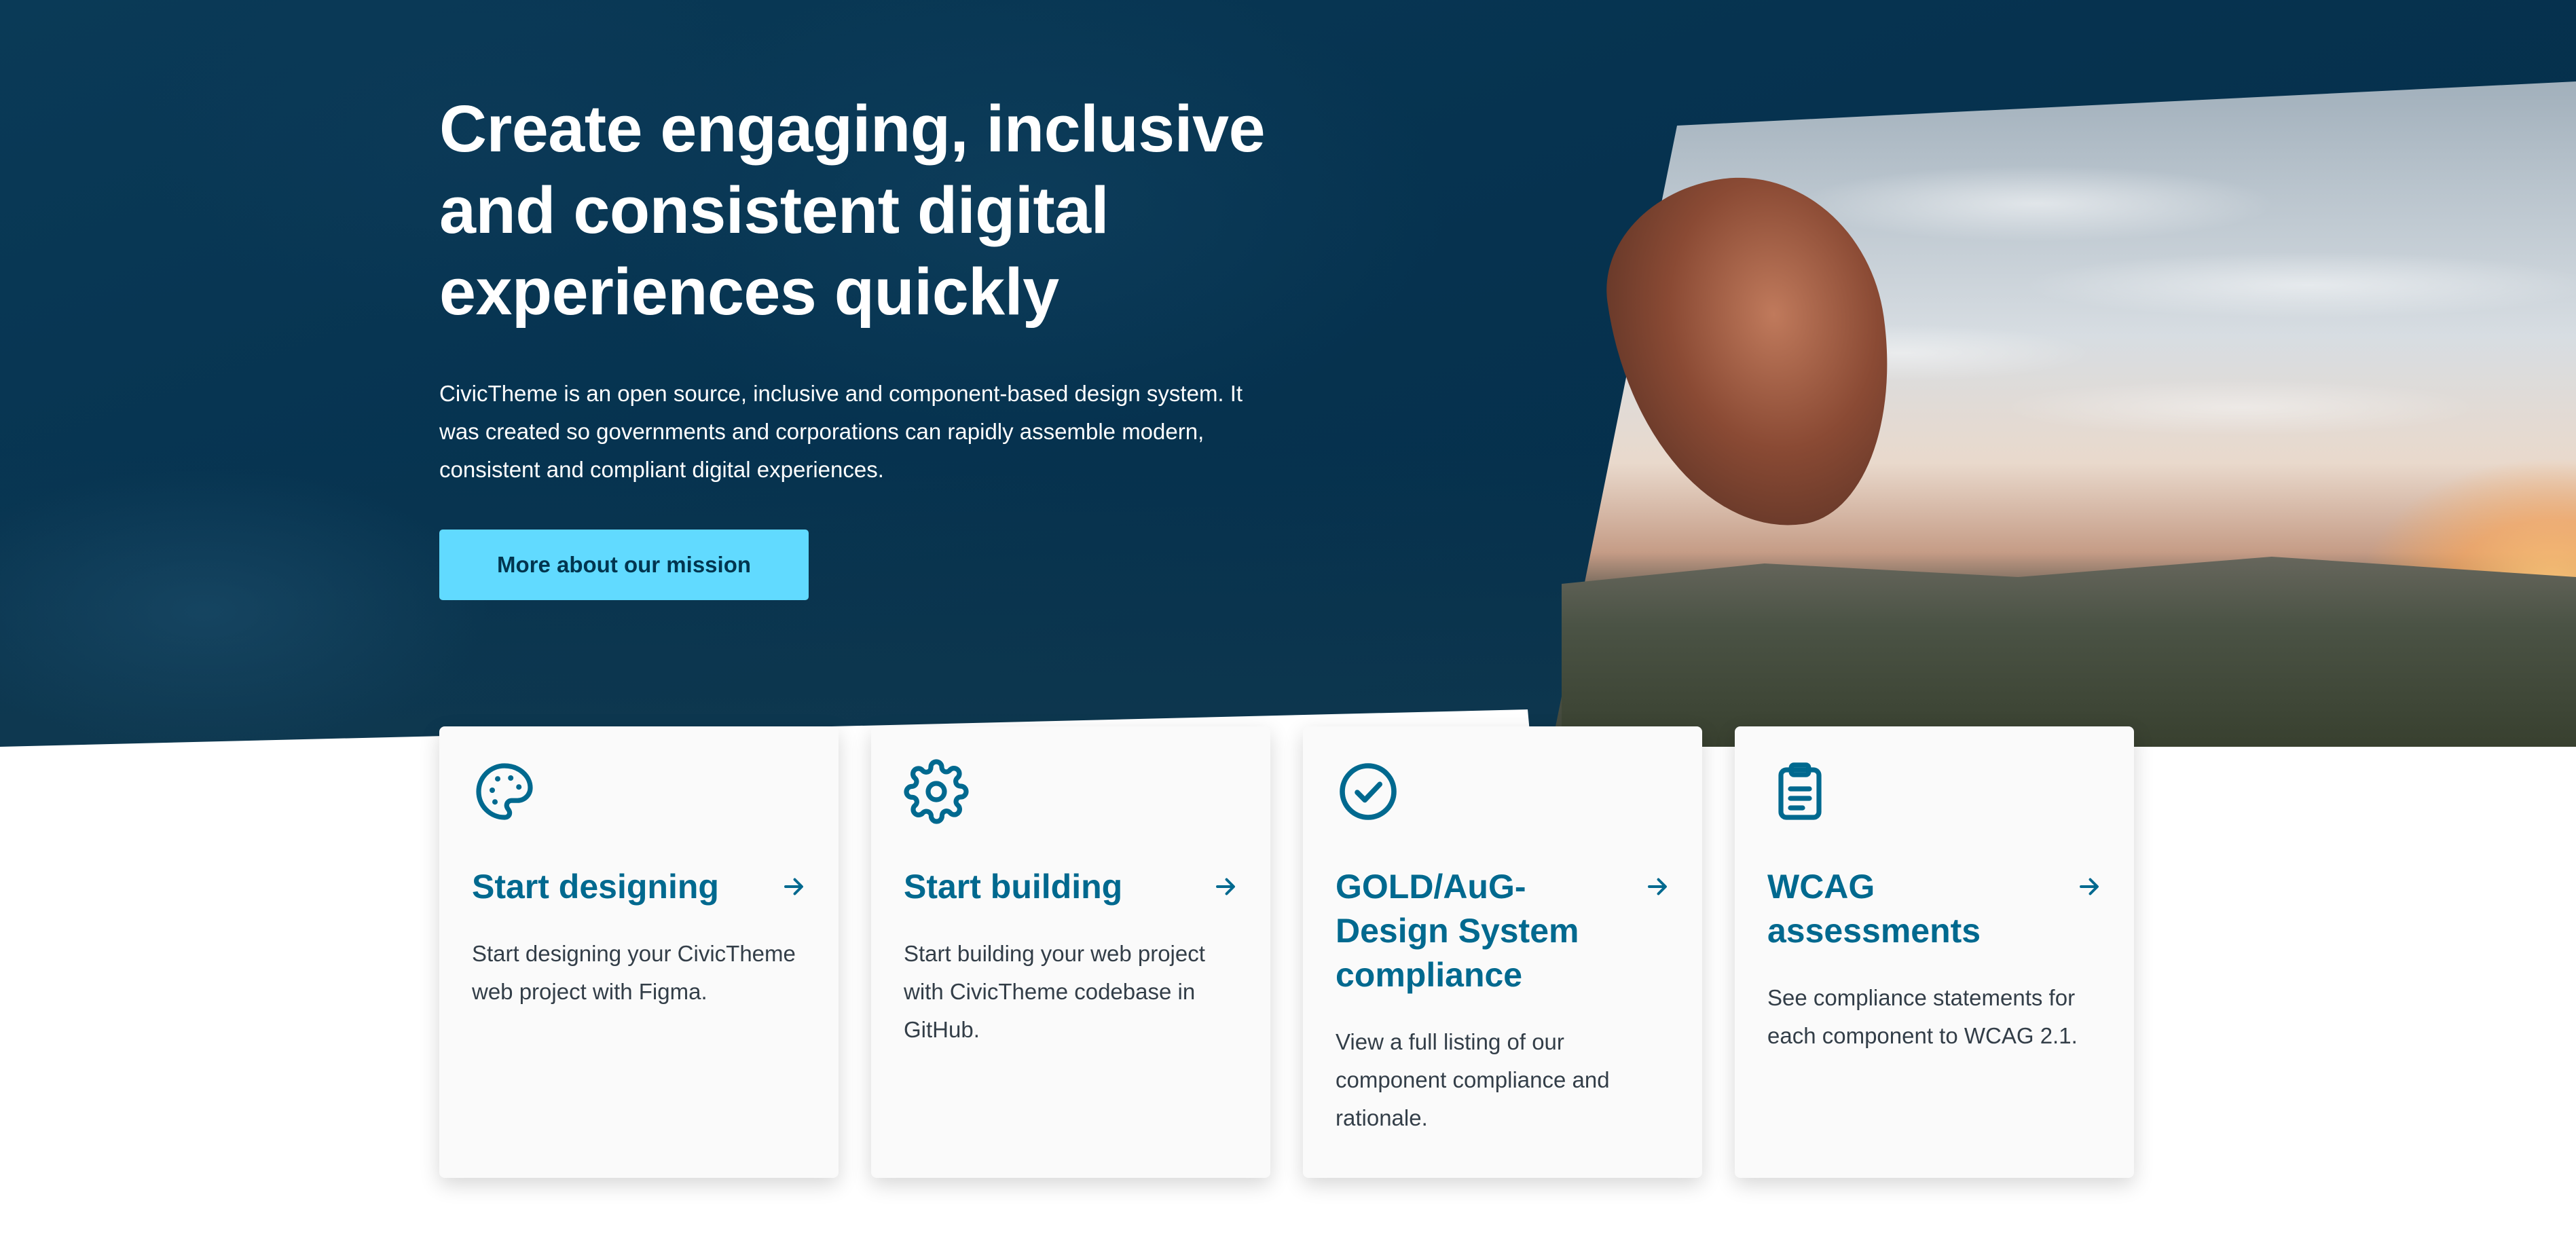  What do you see at coordinates (626, 887) in the screenshot?
I see `card-title: Start designing` at bounding box center [626, 887].